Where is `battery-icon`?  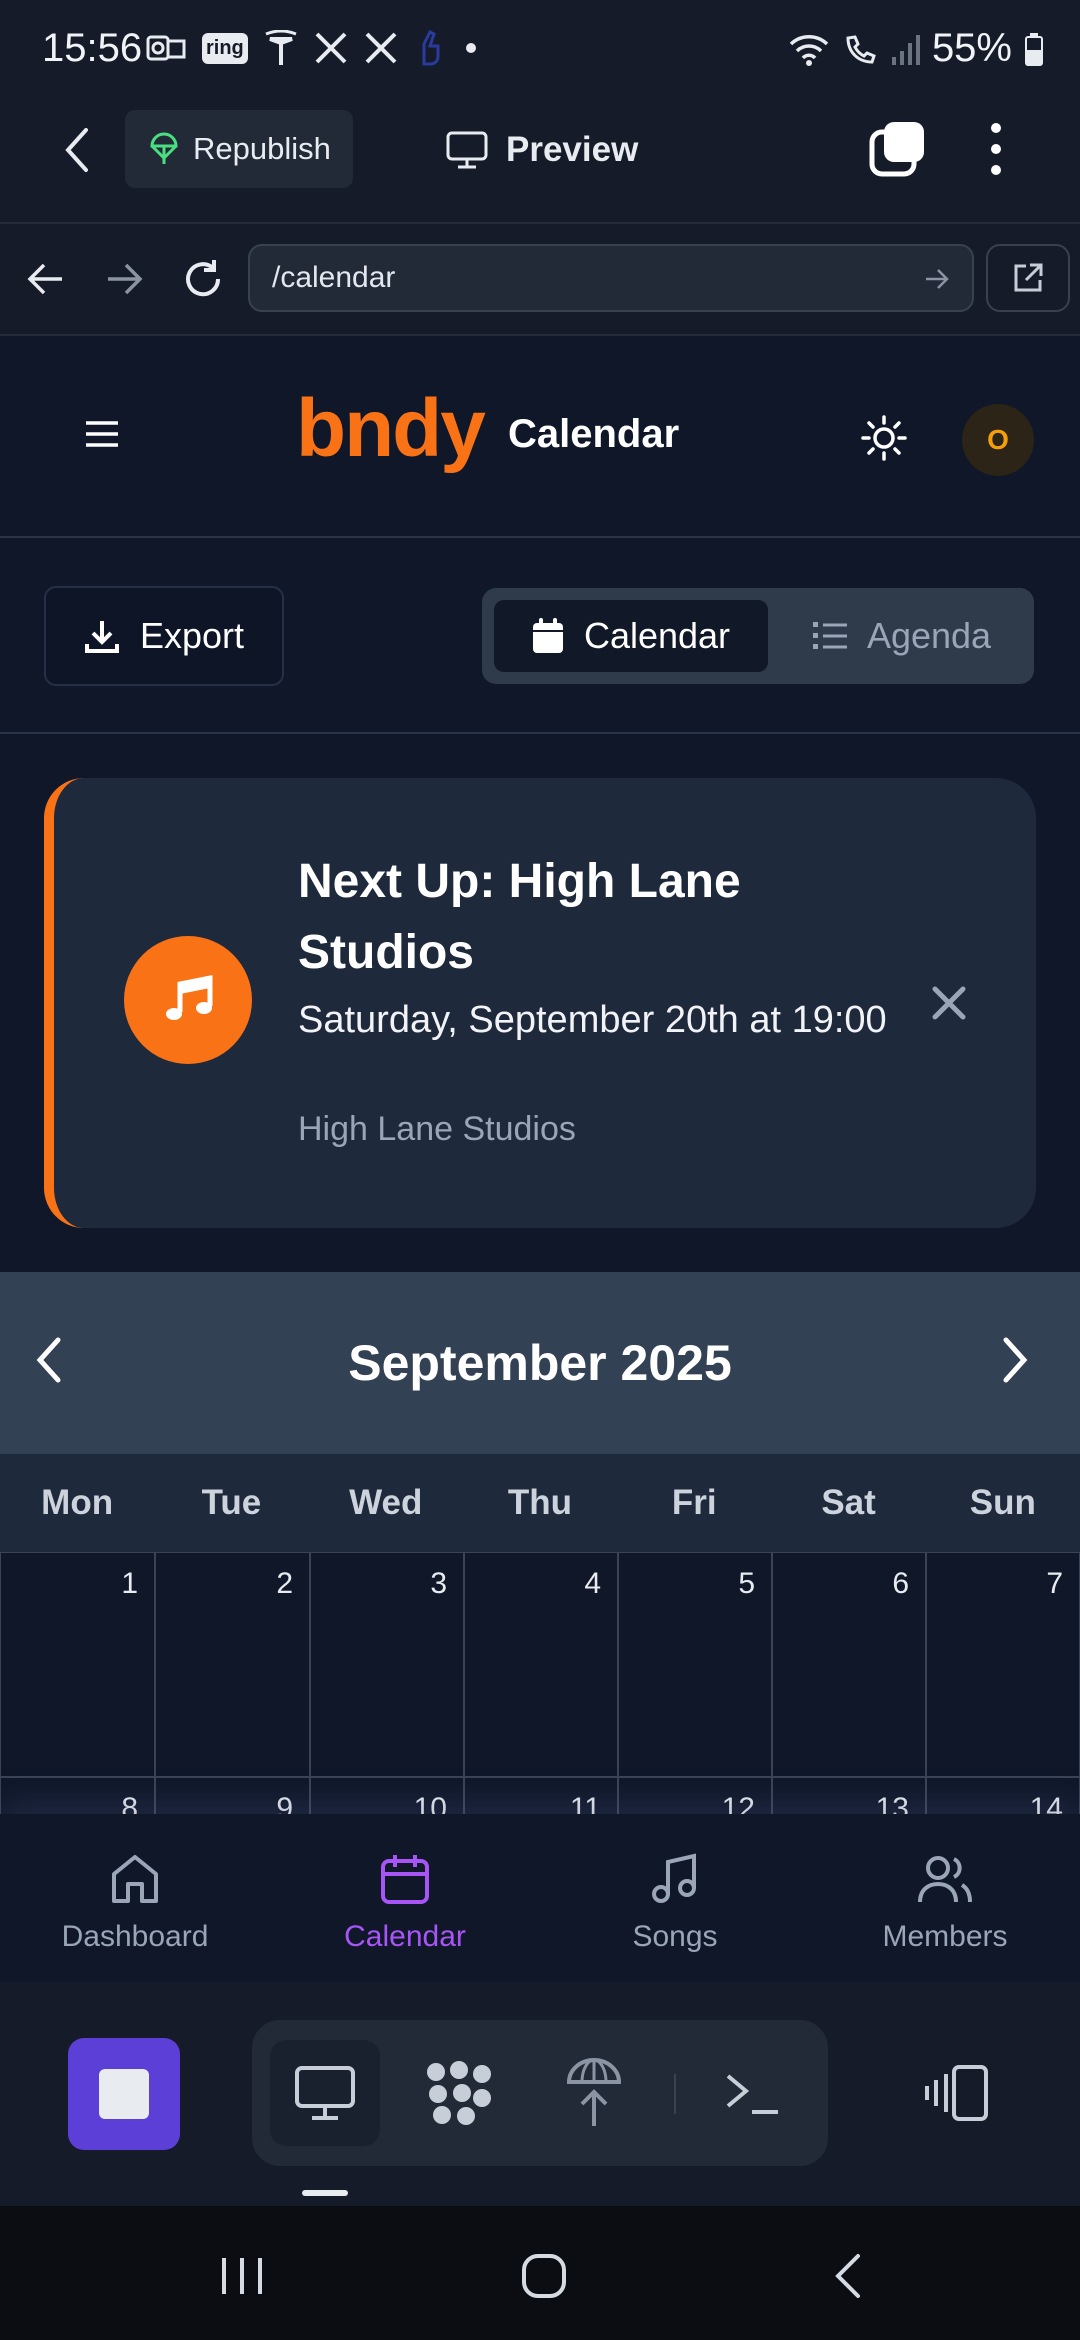 battery-icon is located at coordinates (1034, 49).